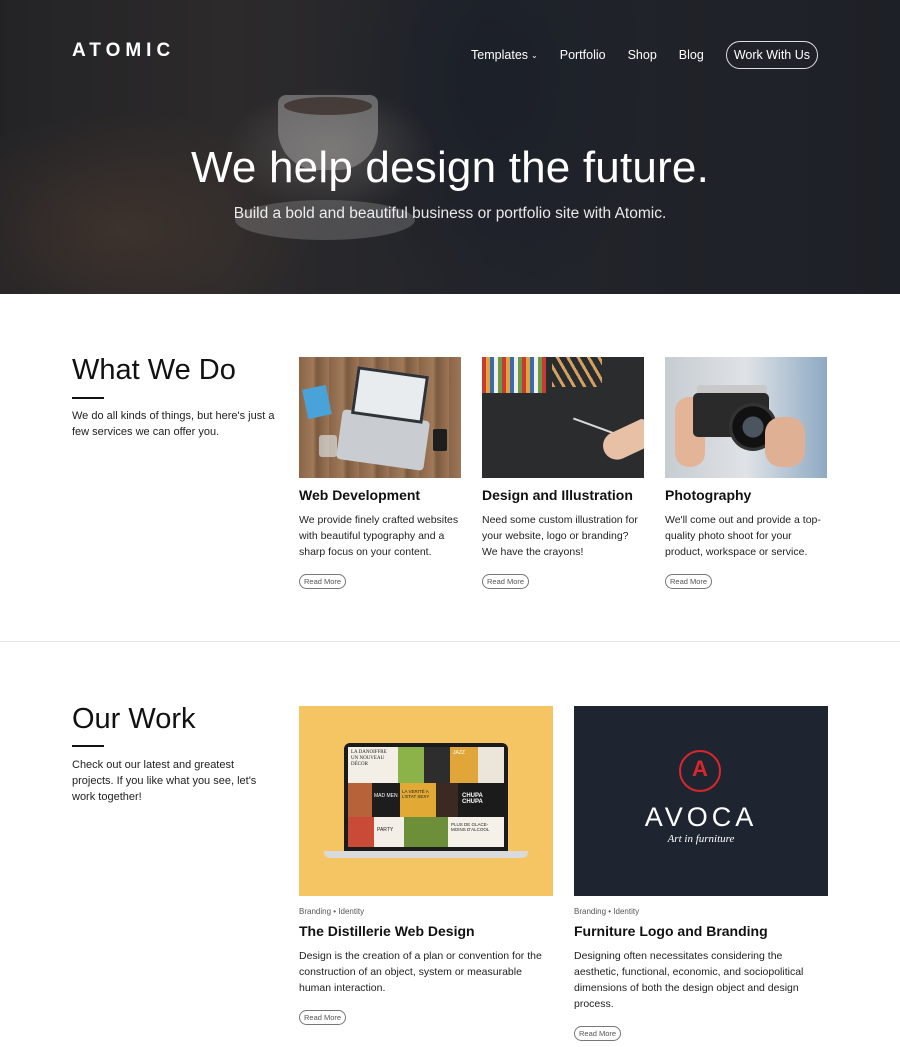 The height and width of the screenshot is (1047, 900). I want to click on pencils-shape, so click(577, 372).